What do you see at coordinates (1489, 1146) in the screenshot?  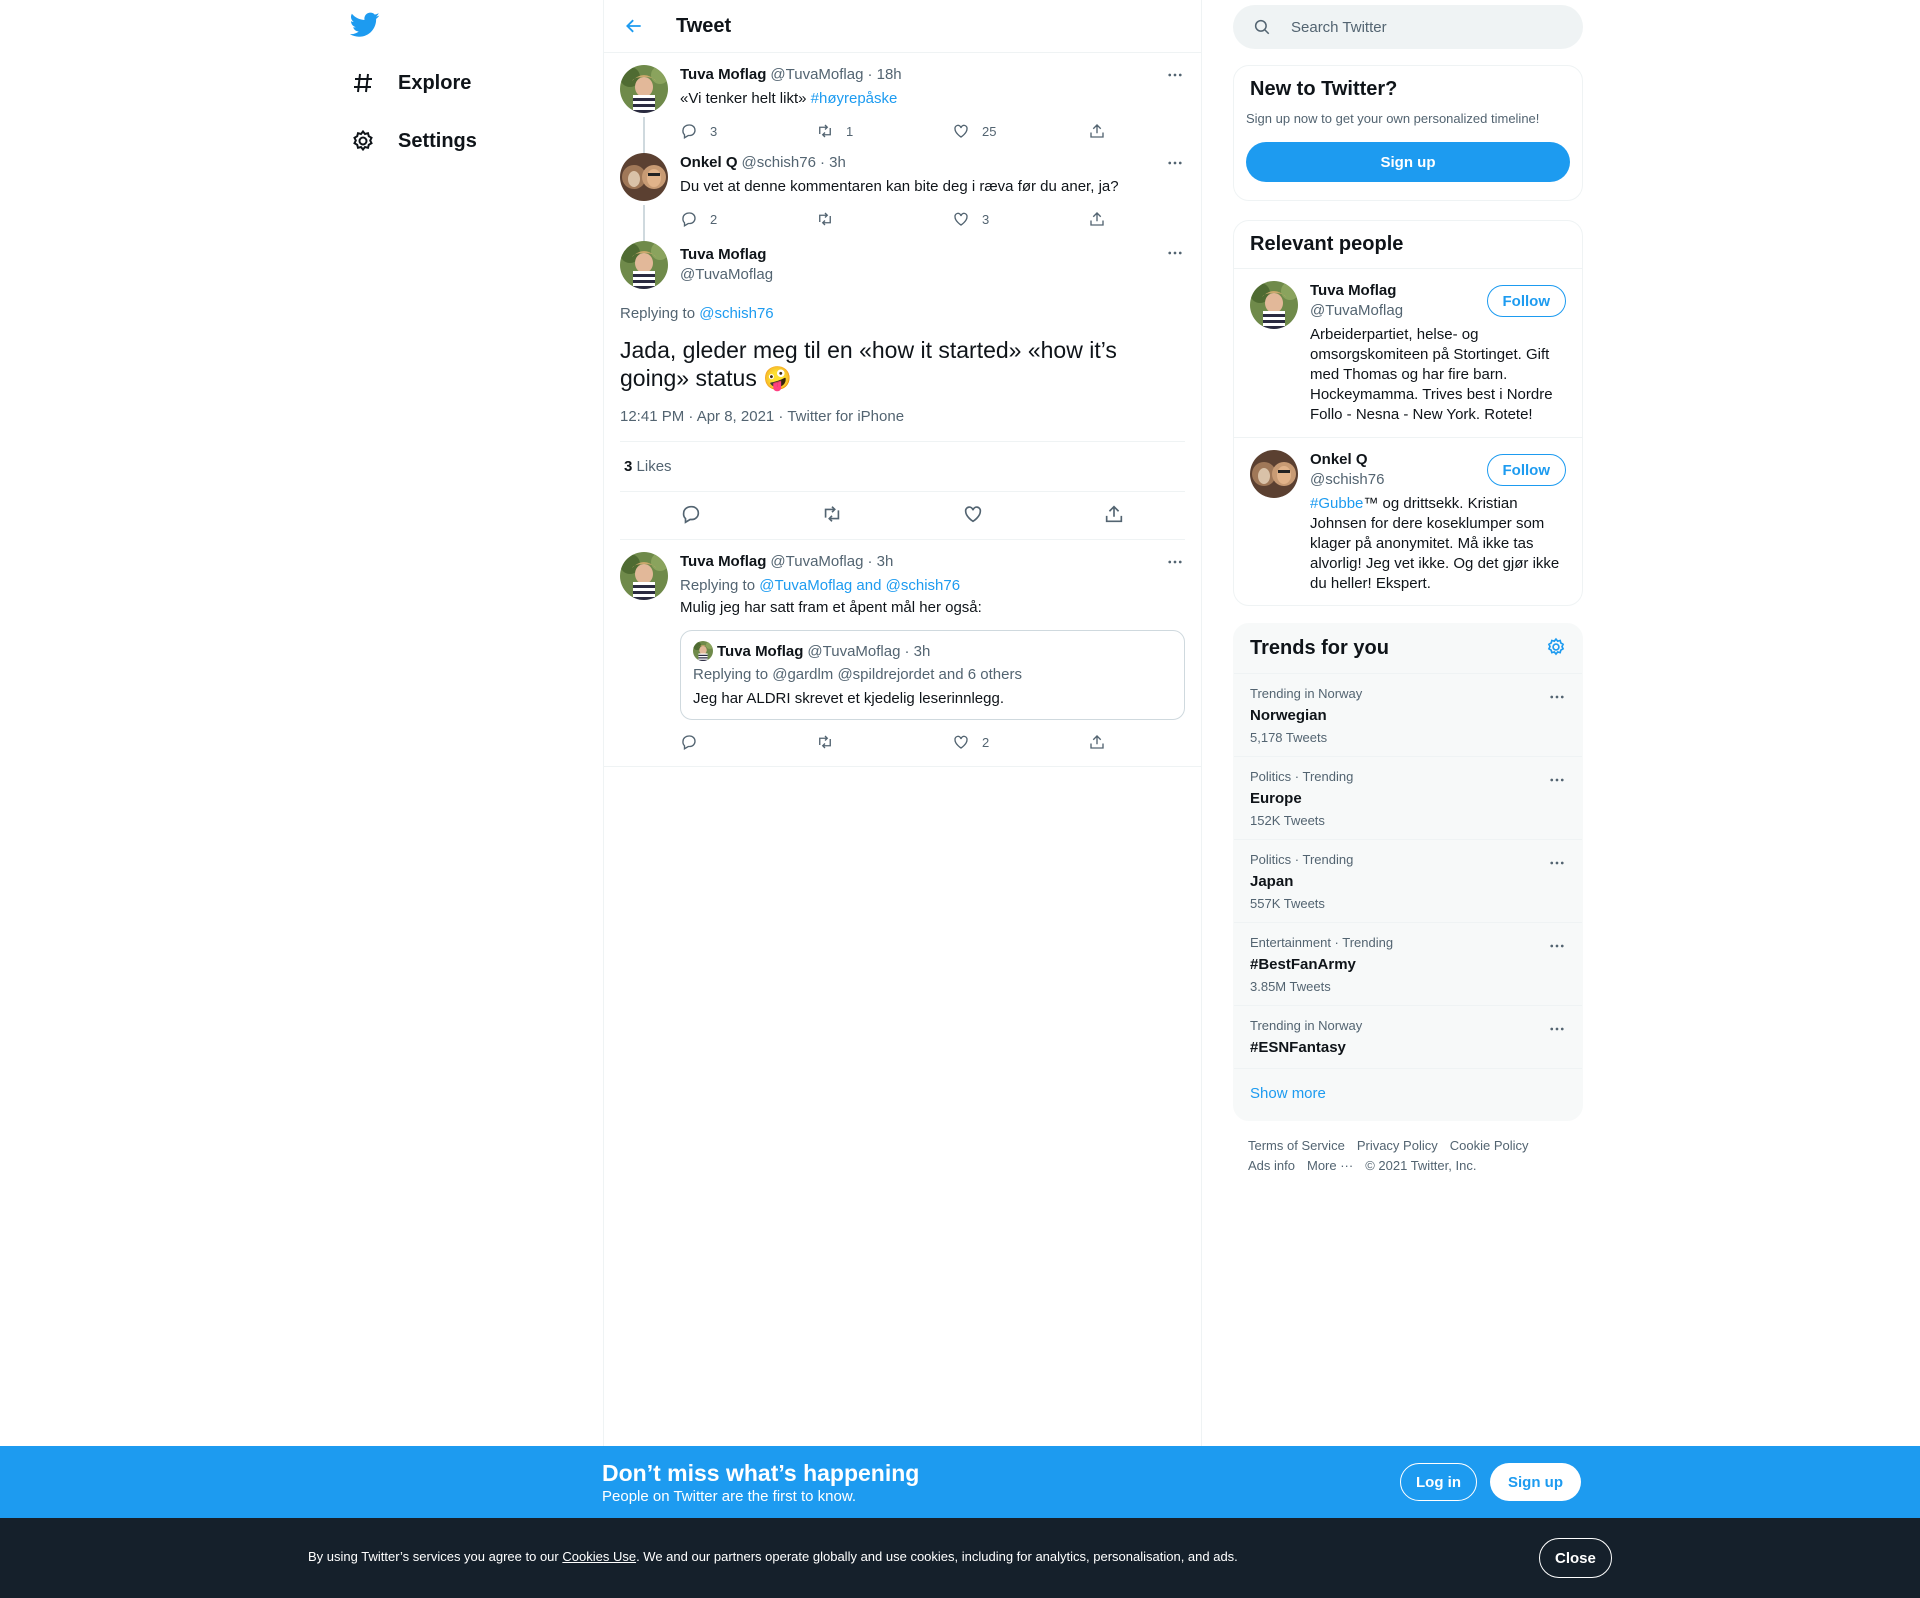 I see `cookie-policy-link: Cookie Policy` at bounding box center [1489, 1146].